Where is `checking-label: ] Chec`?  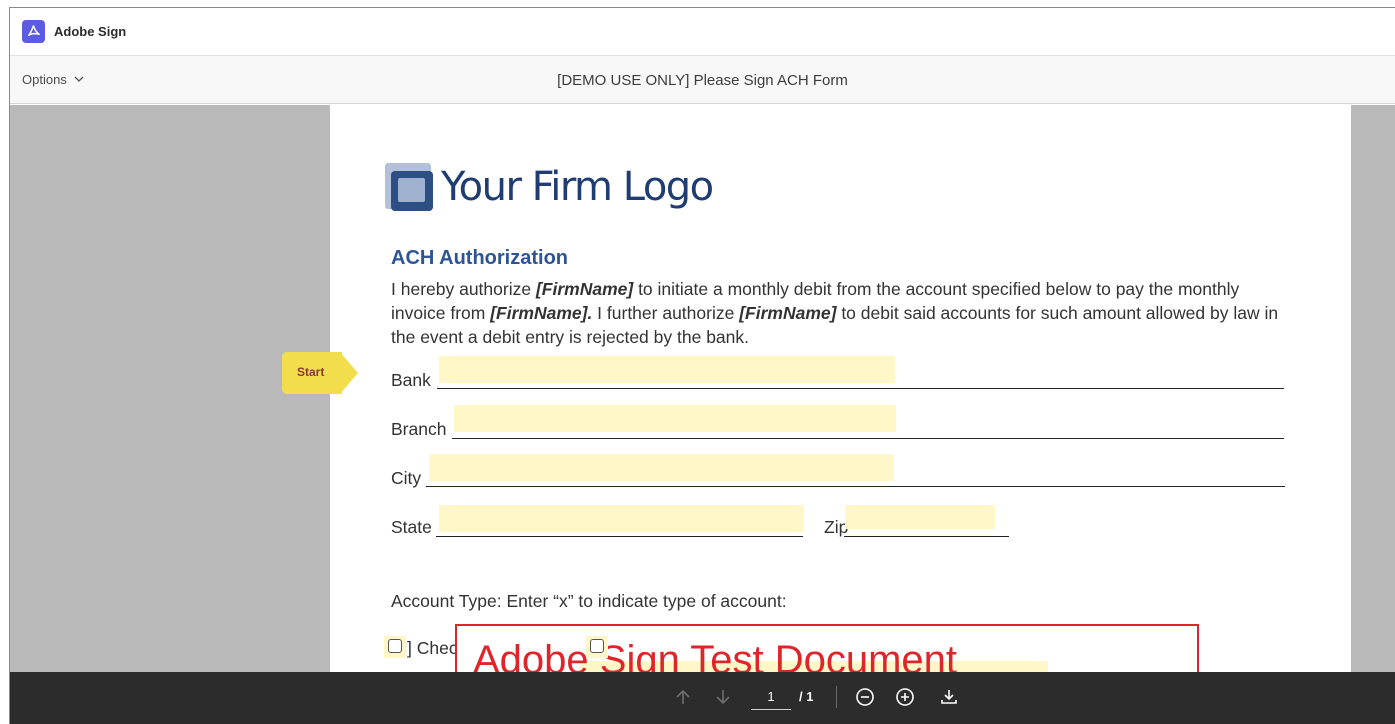 checking-label: ] Chec is located at coordinates (432, 648).